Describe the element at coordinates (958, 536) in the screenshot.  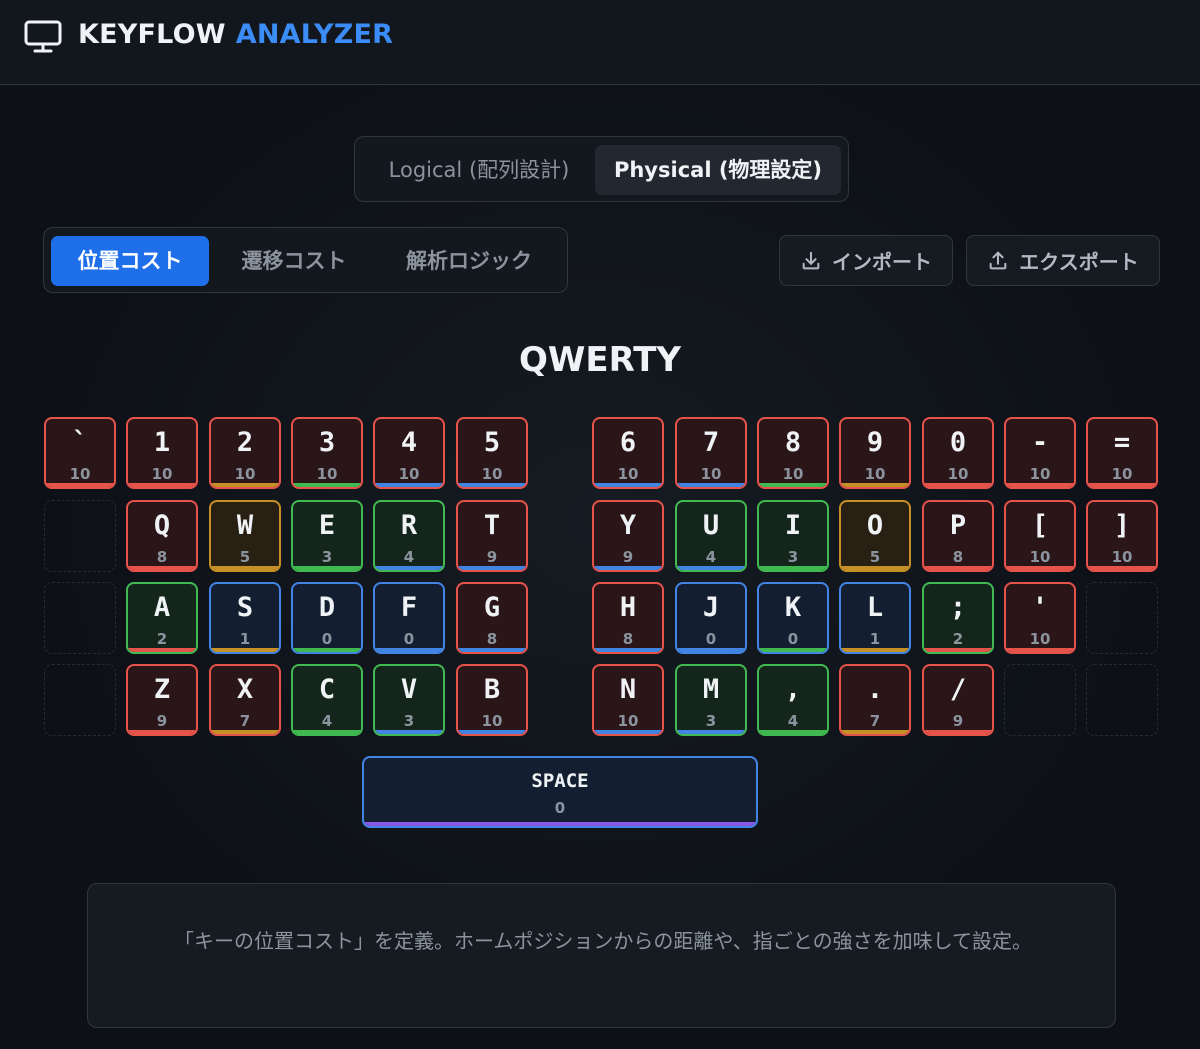
I see `key-p: P8` at that location.